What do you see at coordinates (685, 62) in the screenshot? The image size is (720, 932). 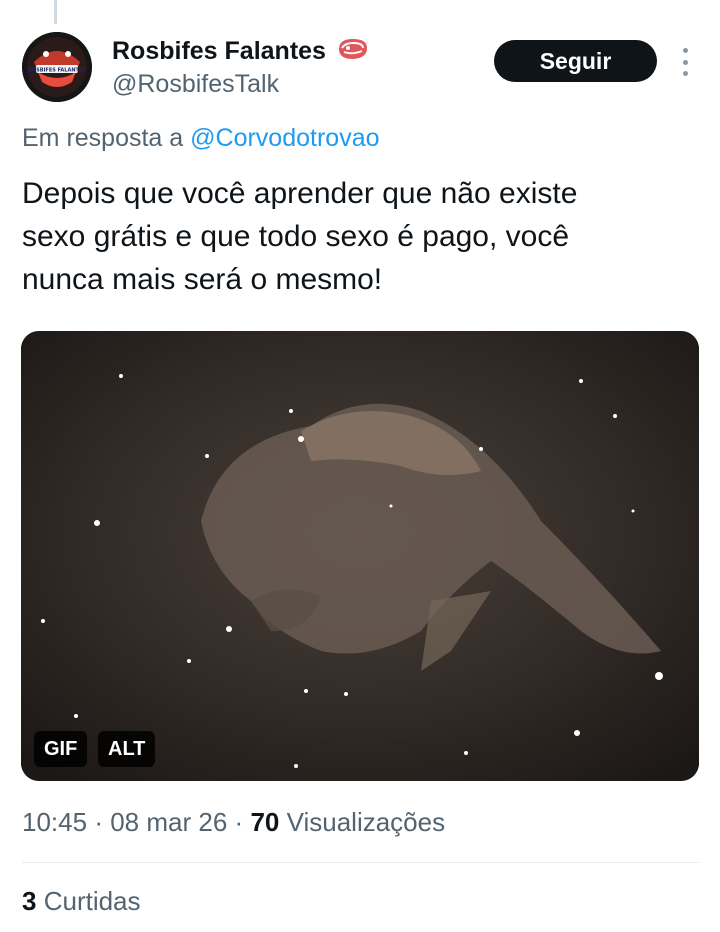 I see `more-options-icon` at bounding box center [685, 62].